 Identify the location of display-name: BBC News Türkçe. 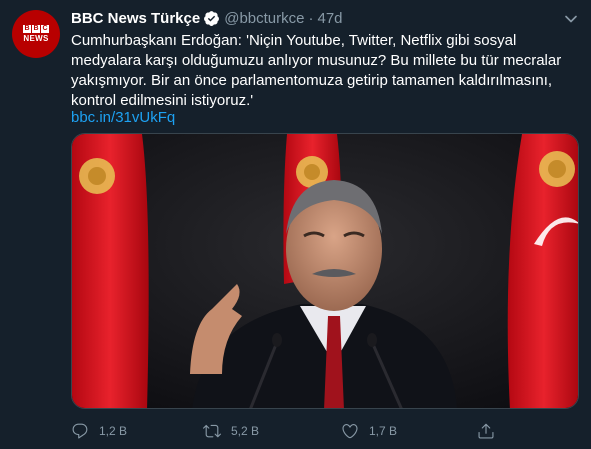
(135, 18).